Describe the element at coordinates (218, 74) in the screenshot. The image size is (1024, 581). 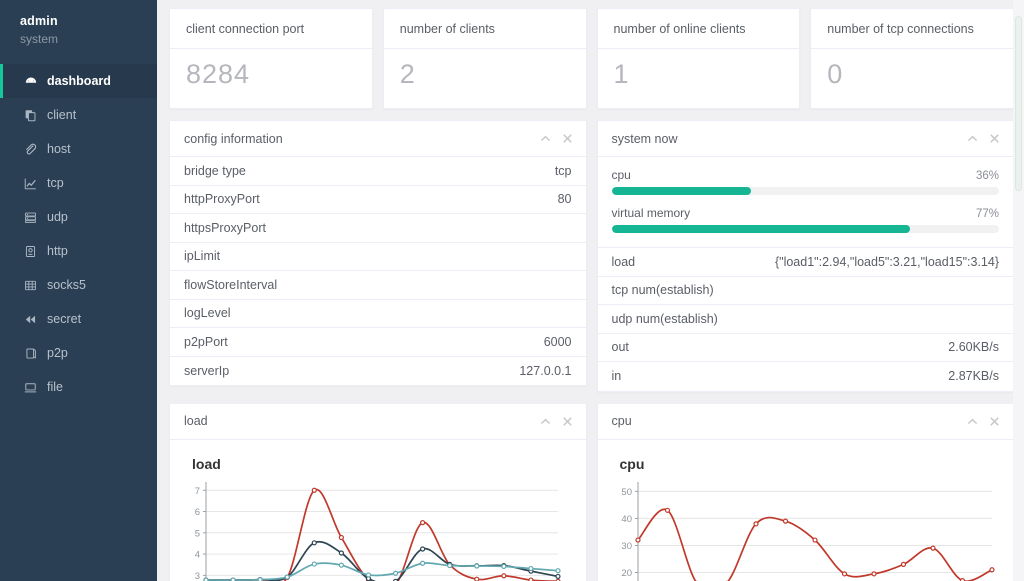
I see `stat-card-value: 8284` at that location.